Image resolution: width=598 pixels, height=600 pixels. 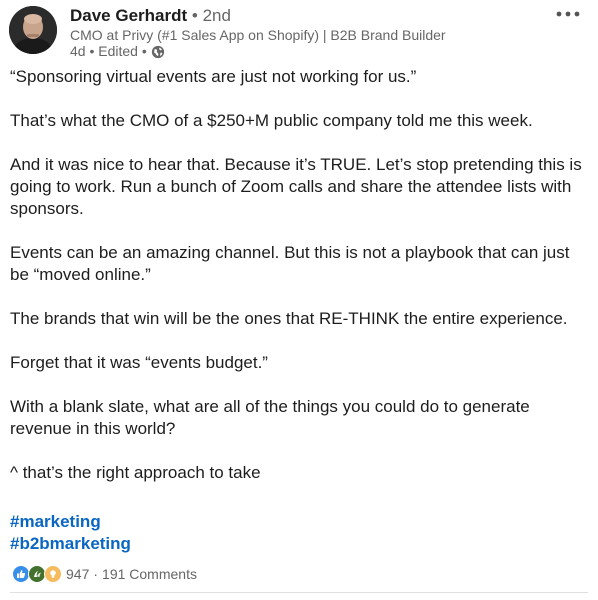 I want to click on hashtag-list: #marketing #b2bmarketing, so click(x=70, y=533).